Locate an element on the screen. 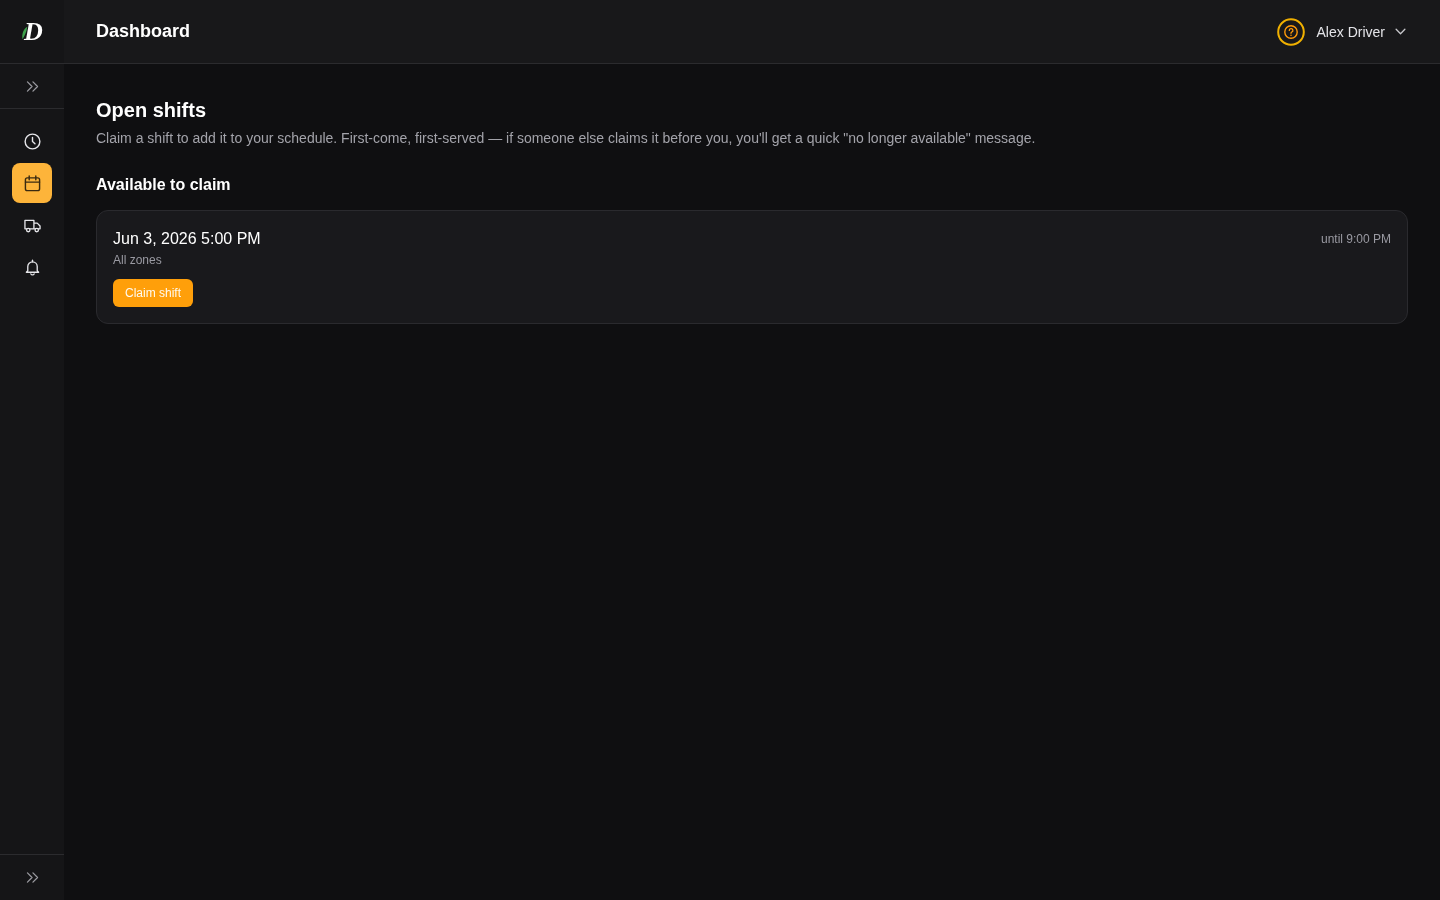 Image resolution: width=1440 pixels, height=900 pixels. section-description: Claim a shift to add it to your schedule. First-come, first-served — if someone else claims it before you, you'll get a quick "no longer available" message. is located at coordinates (566, 138).